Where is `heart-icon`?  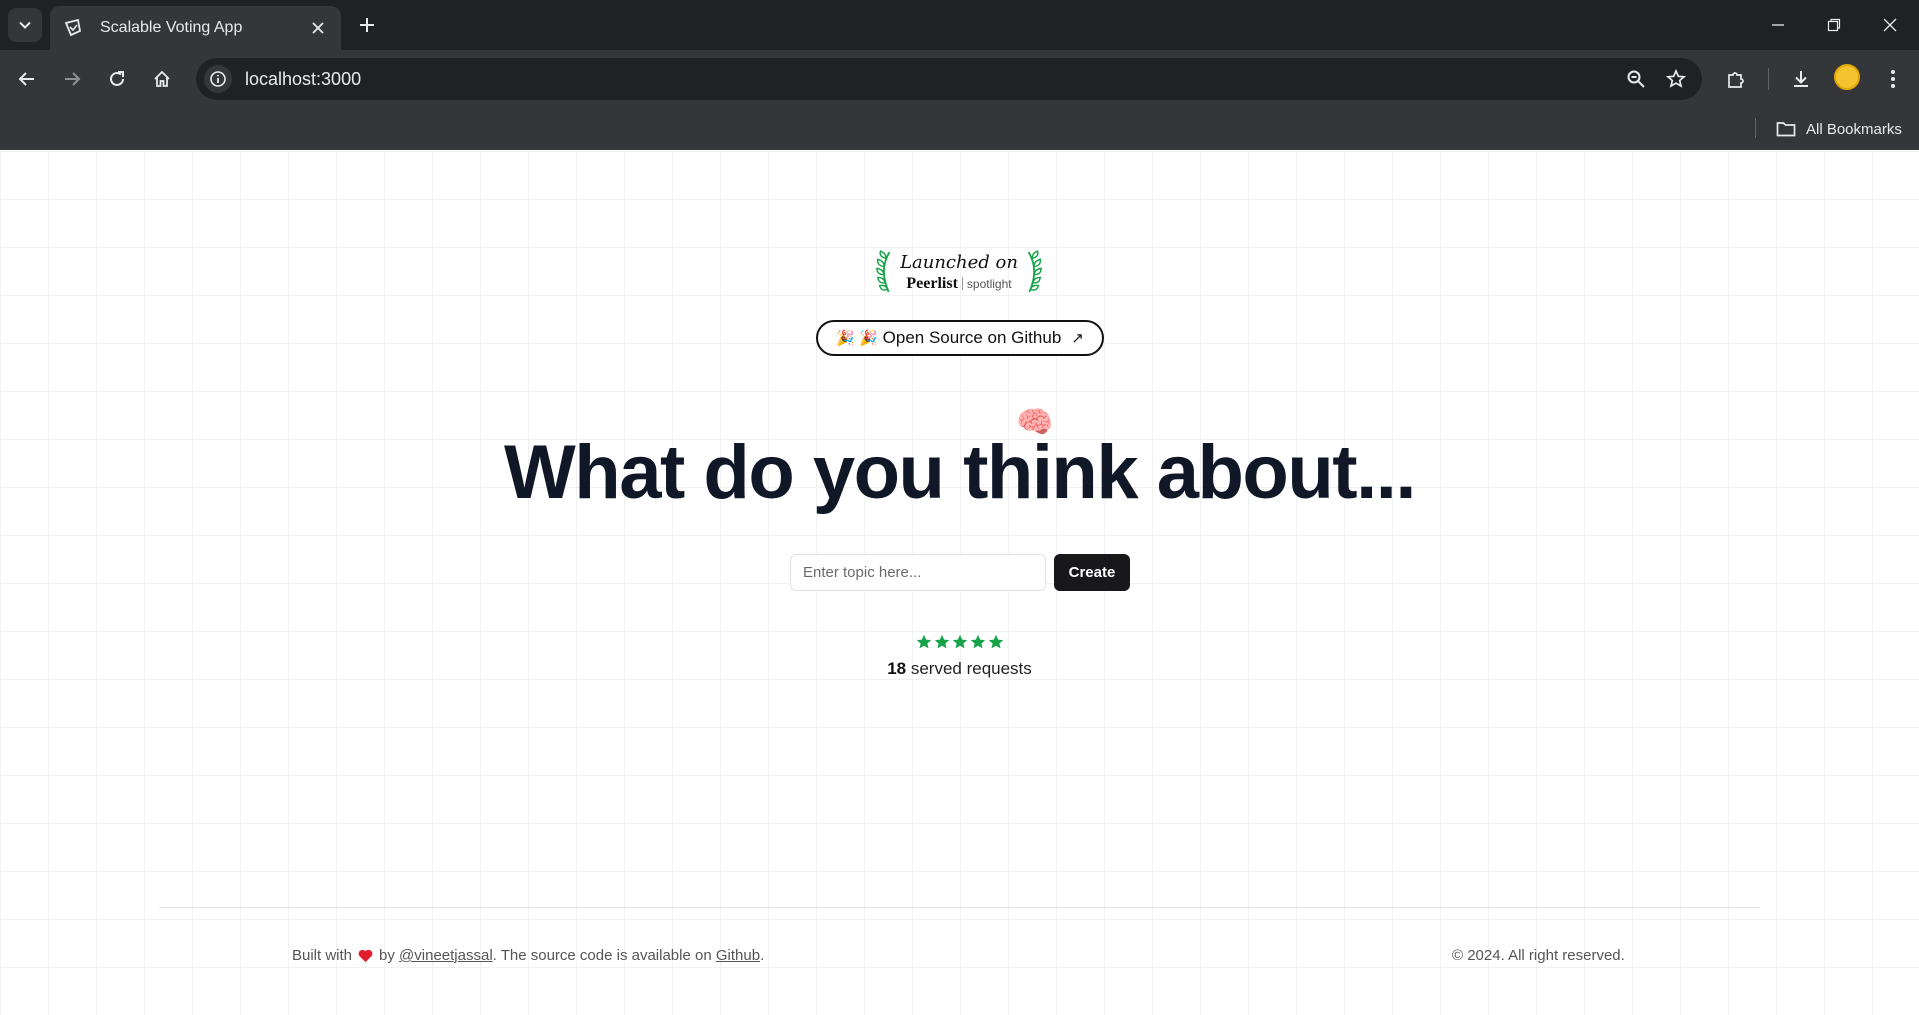
heart-icon is located at coordinates (365, 956).